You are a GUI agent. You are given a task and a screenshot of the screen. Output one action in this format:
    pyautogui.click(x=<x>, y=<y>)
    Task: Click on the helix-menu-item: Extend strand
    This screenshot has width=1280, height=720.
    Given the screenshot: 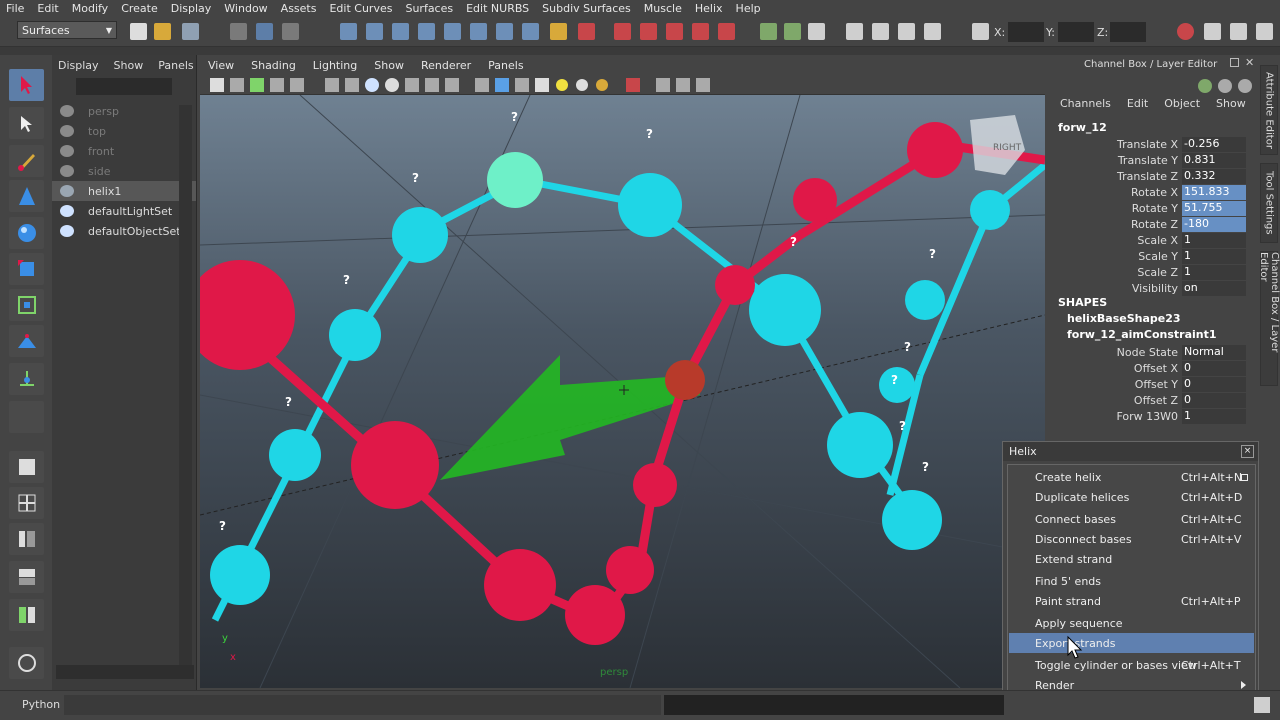 What is the action you would take?
    pyautogui.click(x=1131, y=559)
    